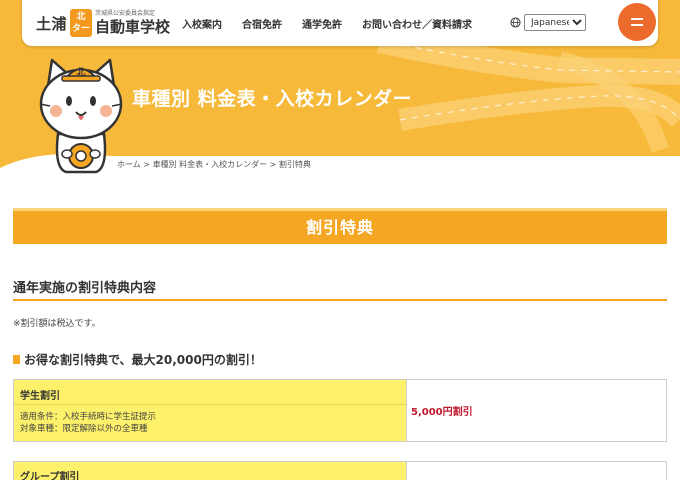 Image resolution: width=680 pixels, height=480 pixels. What do you see at coordinates (125, 13) in the screenshot?
I see `logo-small-text: 茨城県公安委員会指定` at bounding box center [125, 13].